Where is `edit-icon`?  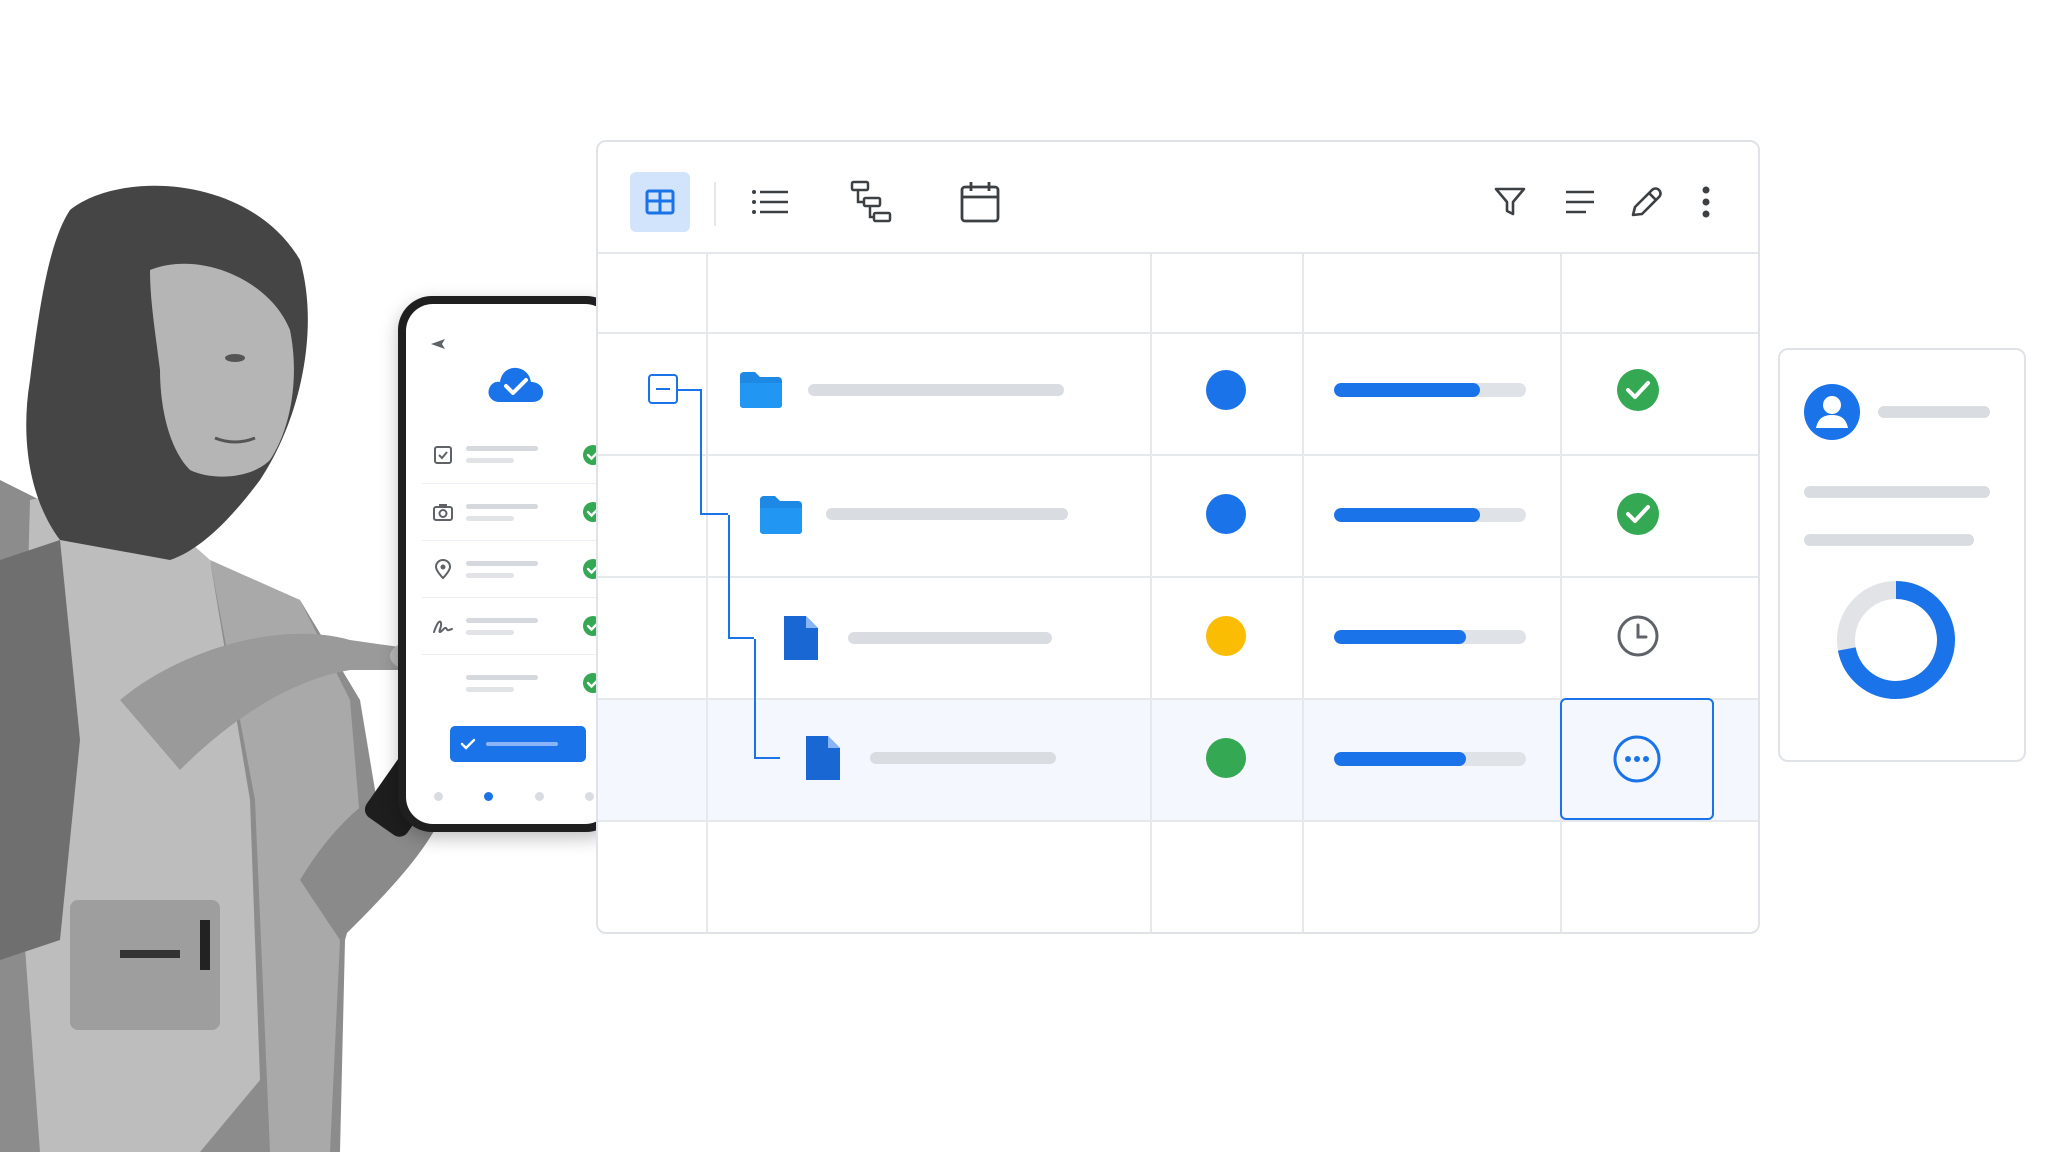
edit-icon is located at coordinates (1646, 202).